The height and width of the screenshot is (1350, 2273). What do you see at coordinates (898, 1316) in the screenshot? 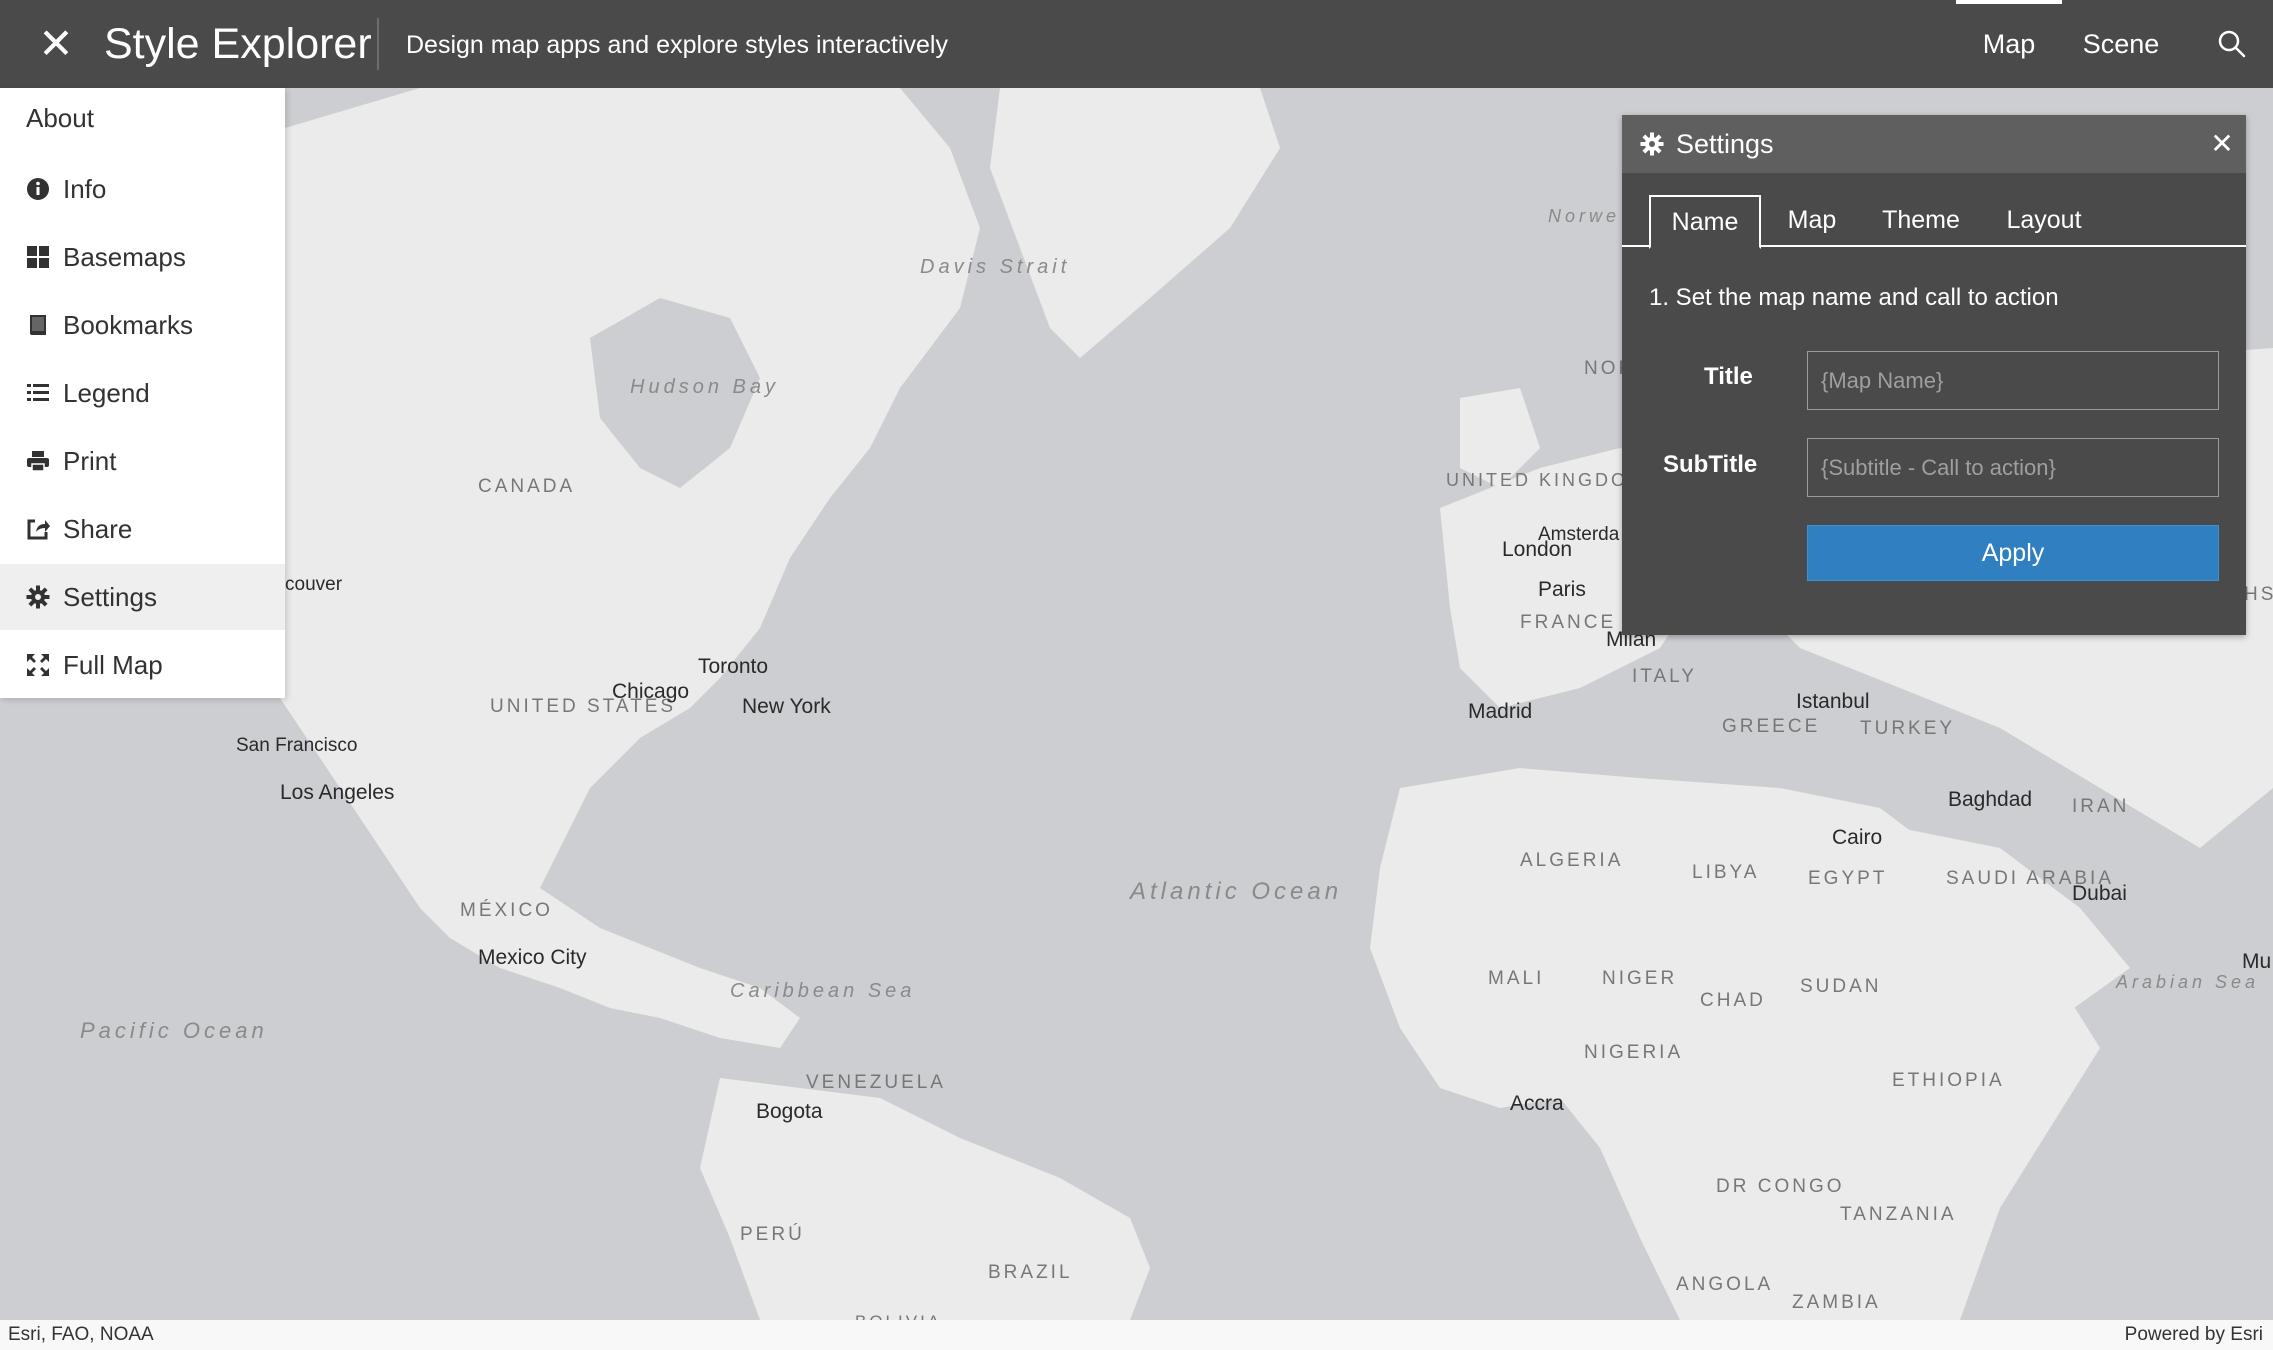
I see `map-label-bolivia: BOLIVIA` at bounding box center [898, 1316].